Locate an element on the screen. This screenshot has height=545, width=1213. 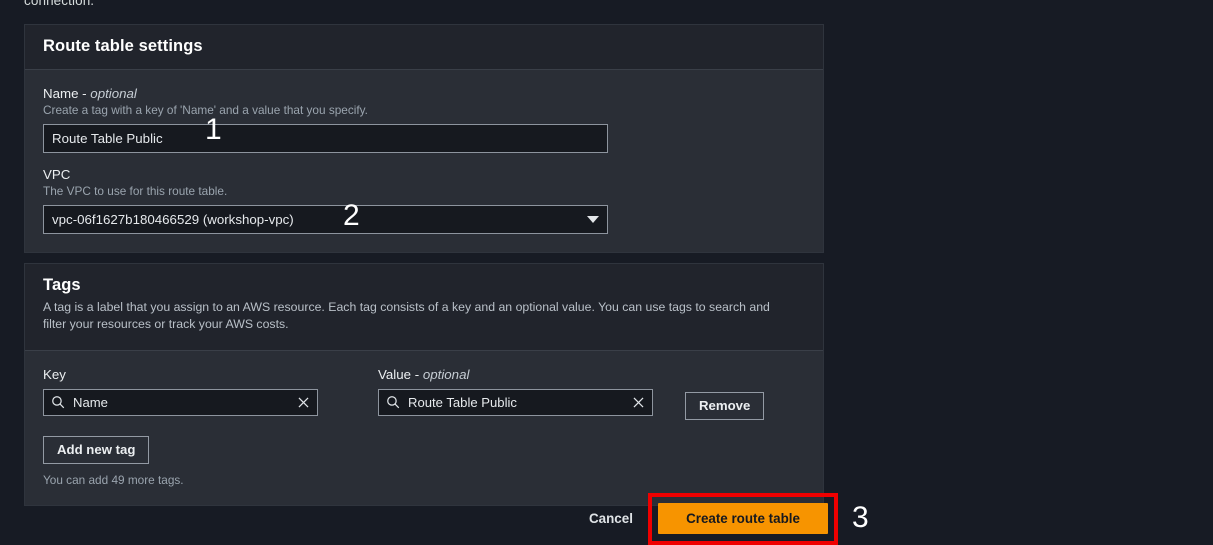
tag-value-column-label: Value - optional is located at coordinates (523, 374).